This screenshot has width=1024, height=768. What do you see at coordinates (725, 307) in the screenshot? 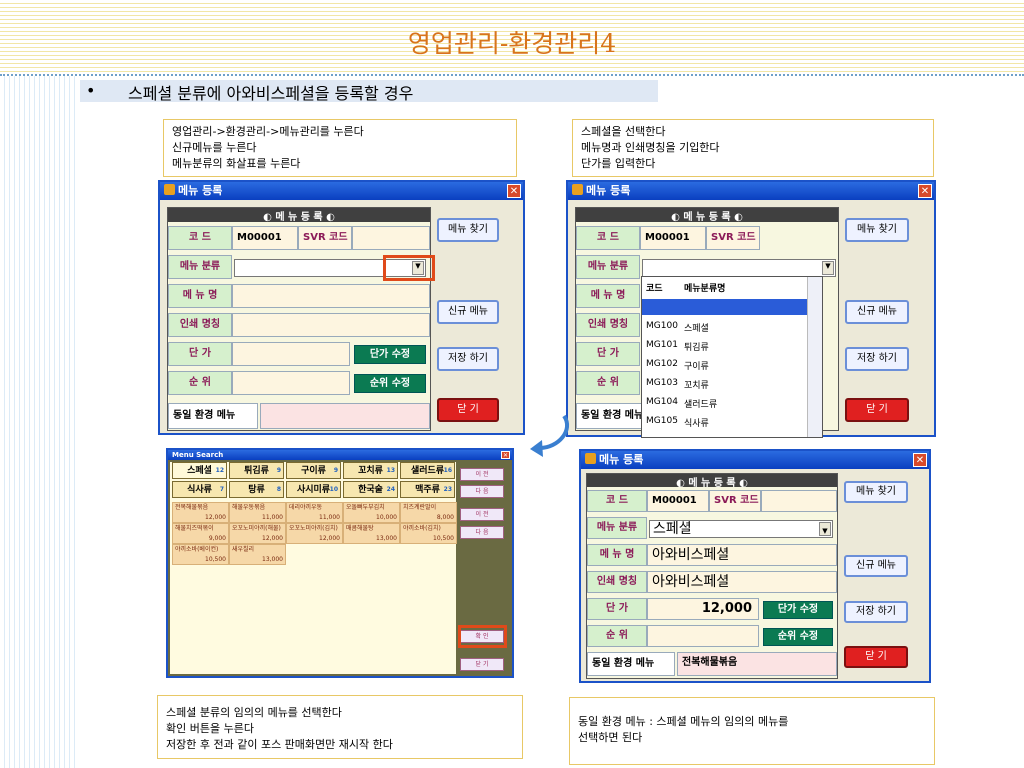
I see `dropdown-selection` at bounding box center [725, 307].